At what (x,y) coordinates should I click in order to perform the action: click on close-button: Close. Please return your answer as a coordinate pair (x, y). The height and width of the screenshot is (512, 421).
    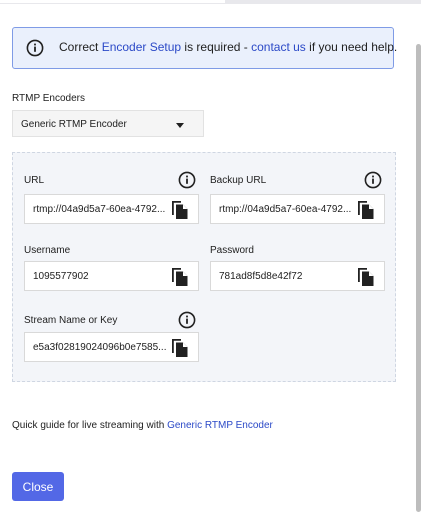
    Looking at the image, I should click on (38, 486).